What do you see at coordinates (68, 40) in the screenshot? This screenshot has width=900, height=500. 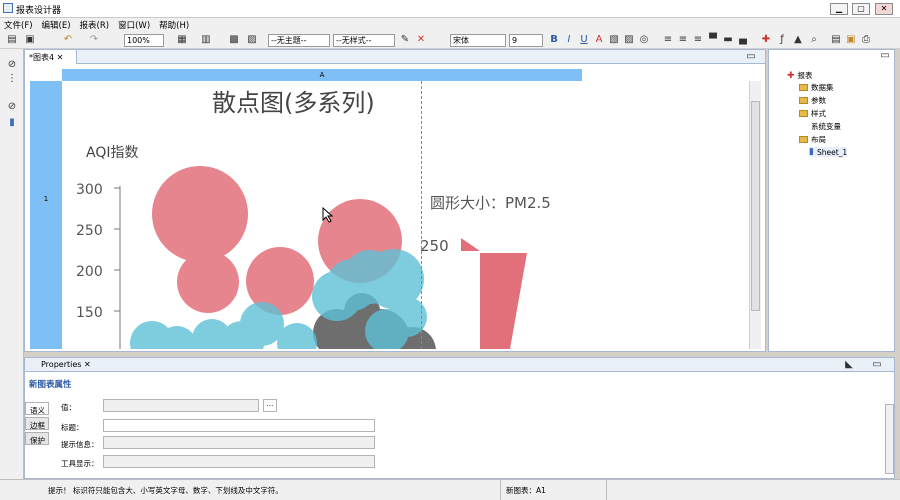 I see `undo-icon: ↶` at bounding box center [68, 40].